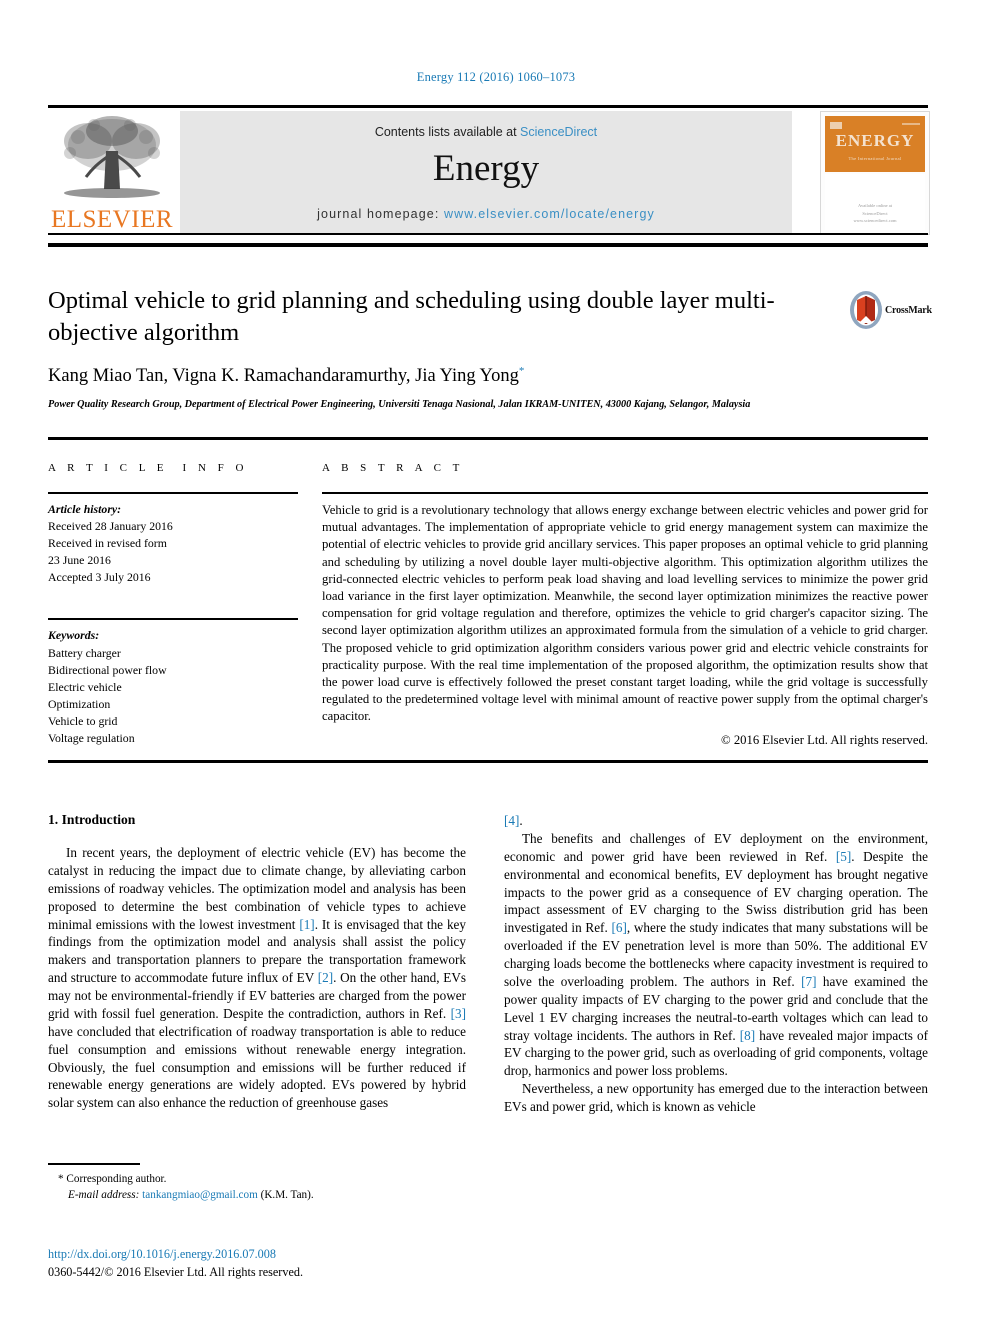 This screenshot has width=992, height=1323. Describe the element at coordinates (287, 1195) in the screenshot. I see `email-suffix: (K.M. Tan).` at that location.